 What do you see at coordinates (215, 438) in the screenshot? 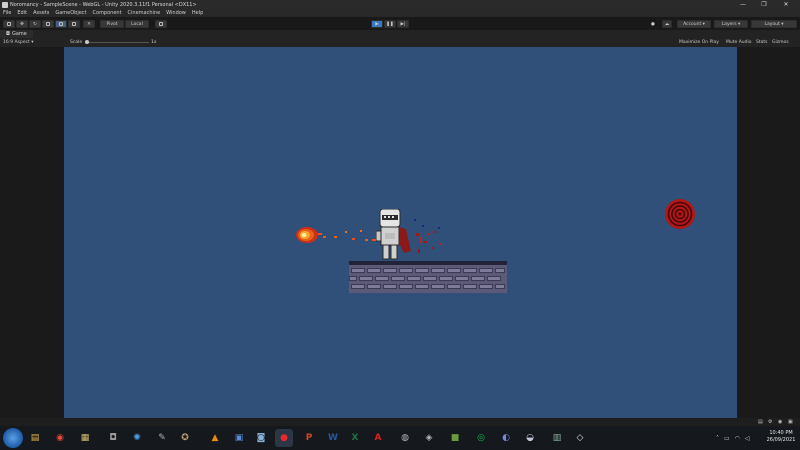
I see `vlc-icon: ▲` at bounding box center [215, 438].